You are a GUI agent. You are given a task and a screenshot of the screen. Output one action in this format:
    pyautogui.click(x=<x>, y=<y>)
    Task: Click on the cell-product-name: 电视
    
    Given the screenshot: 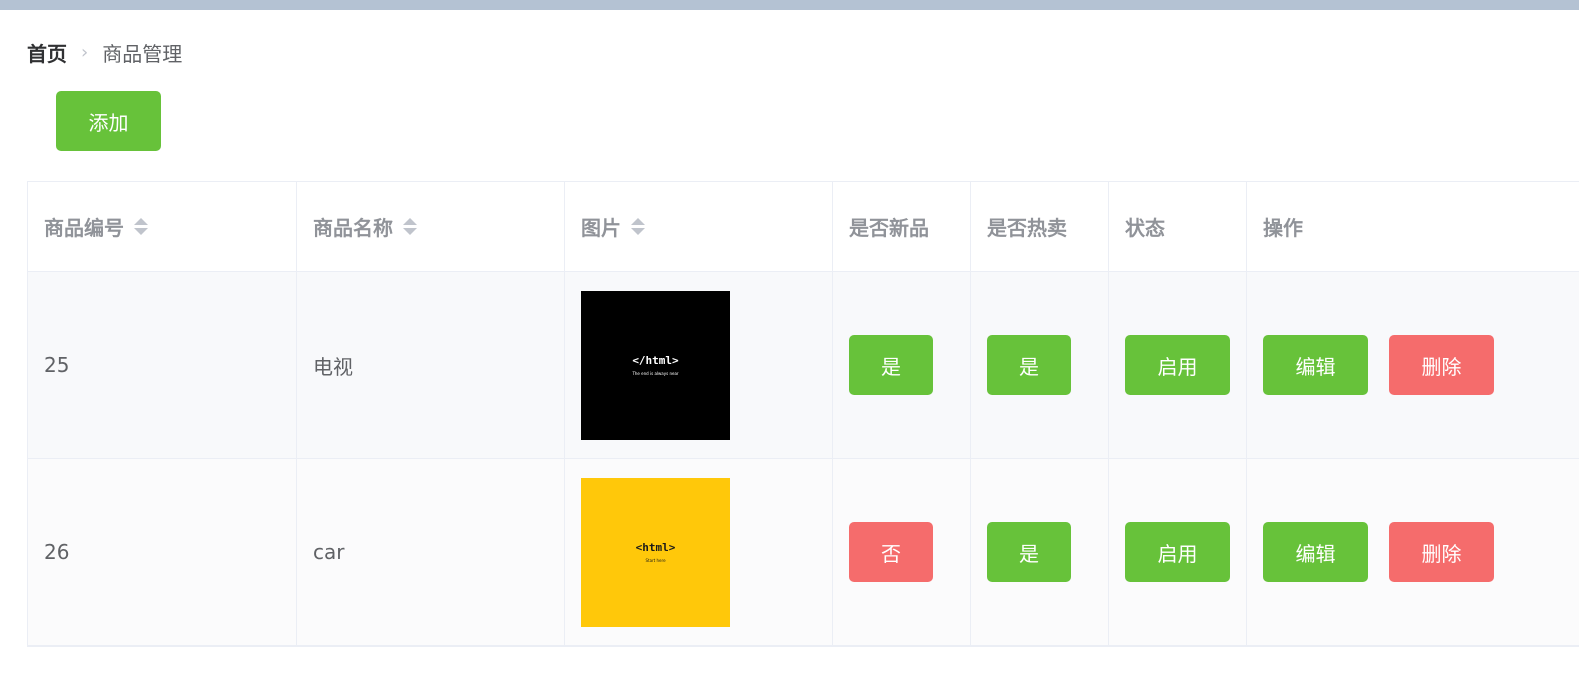 What is the action you would take?
    pyautogui.click(x=431, y=365)
    